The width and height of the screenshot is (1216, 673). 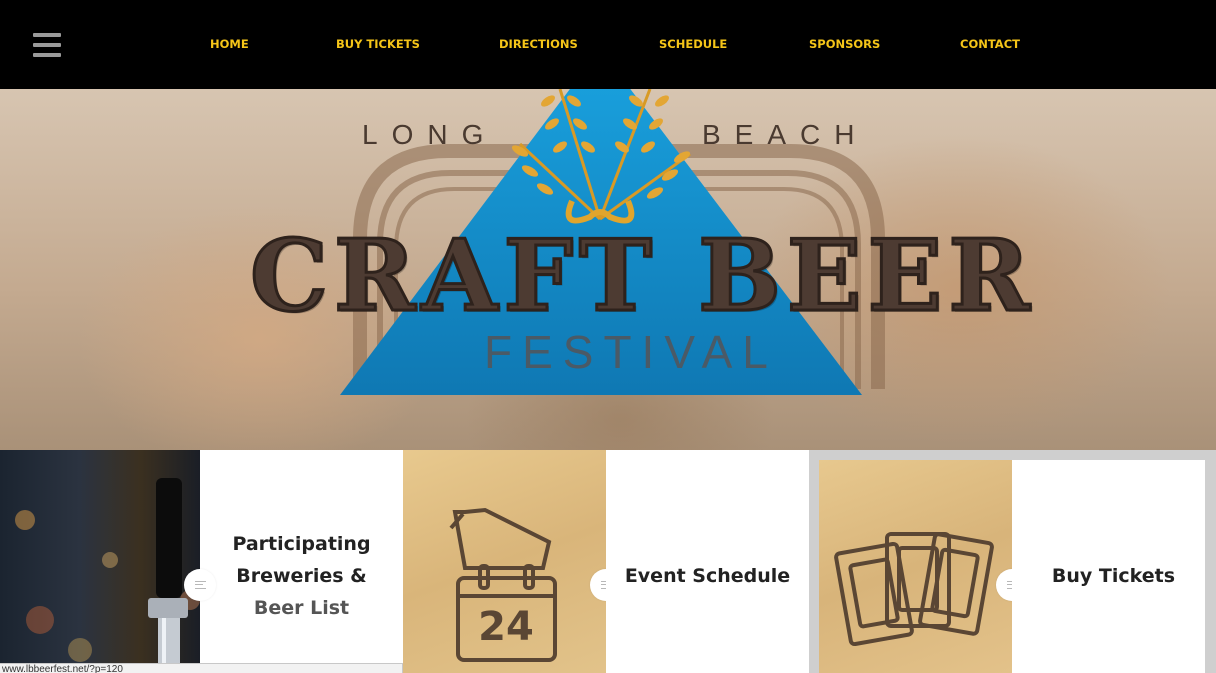 What do you see at coordinates (844, 44) in the screenshot?
I see `nav-sponsors: SPONSORS` at bounding box center [844, 44].